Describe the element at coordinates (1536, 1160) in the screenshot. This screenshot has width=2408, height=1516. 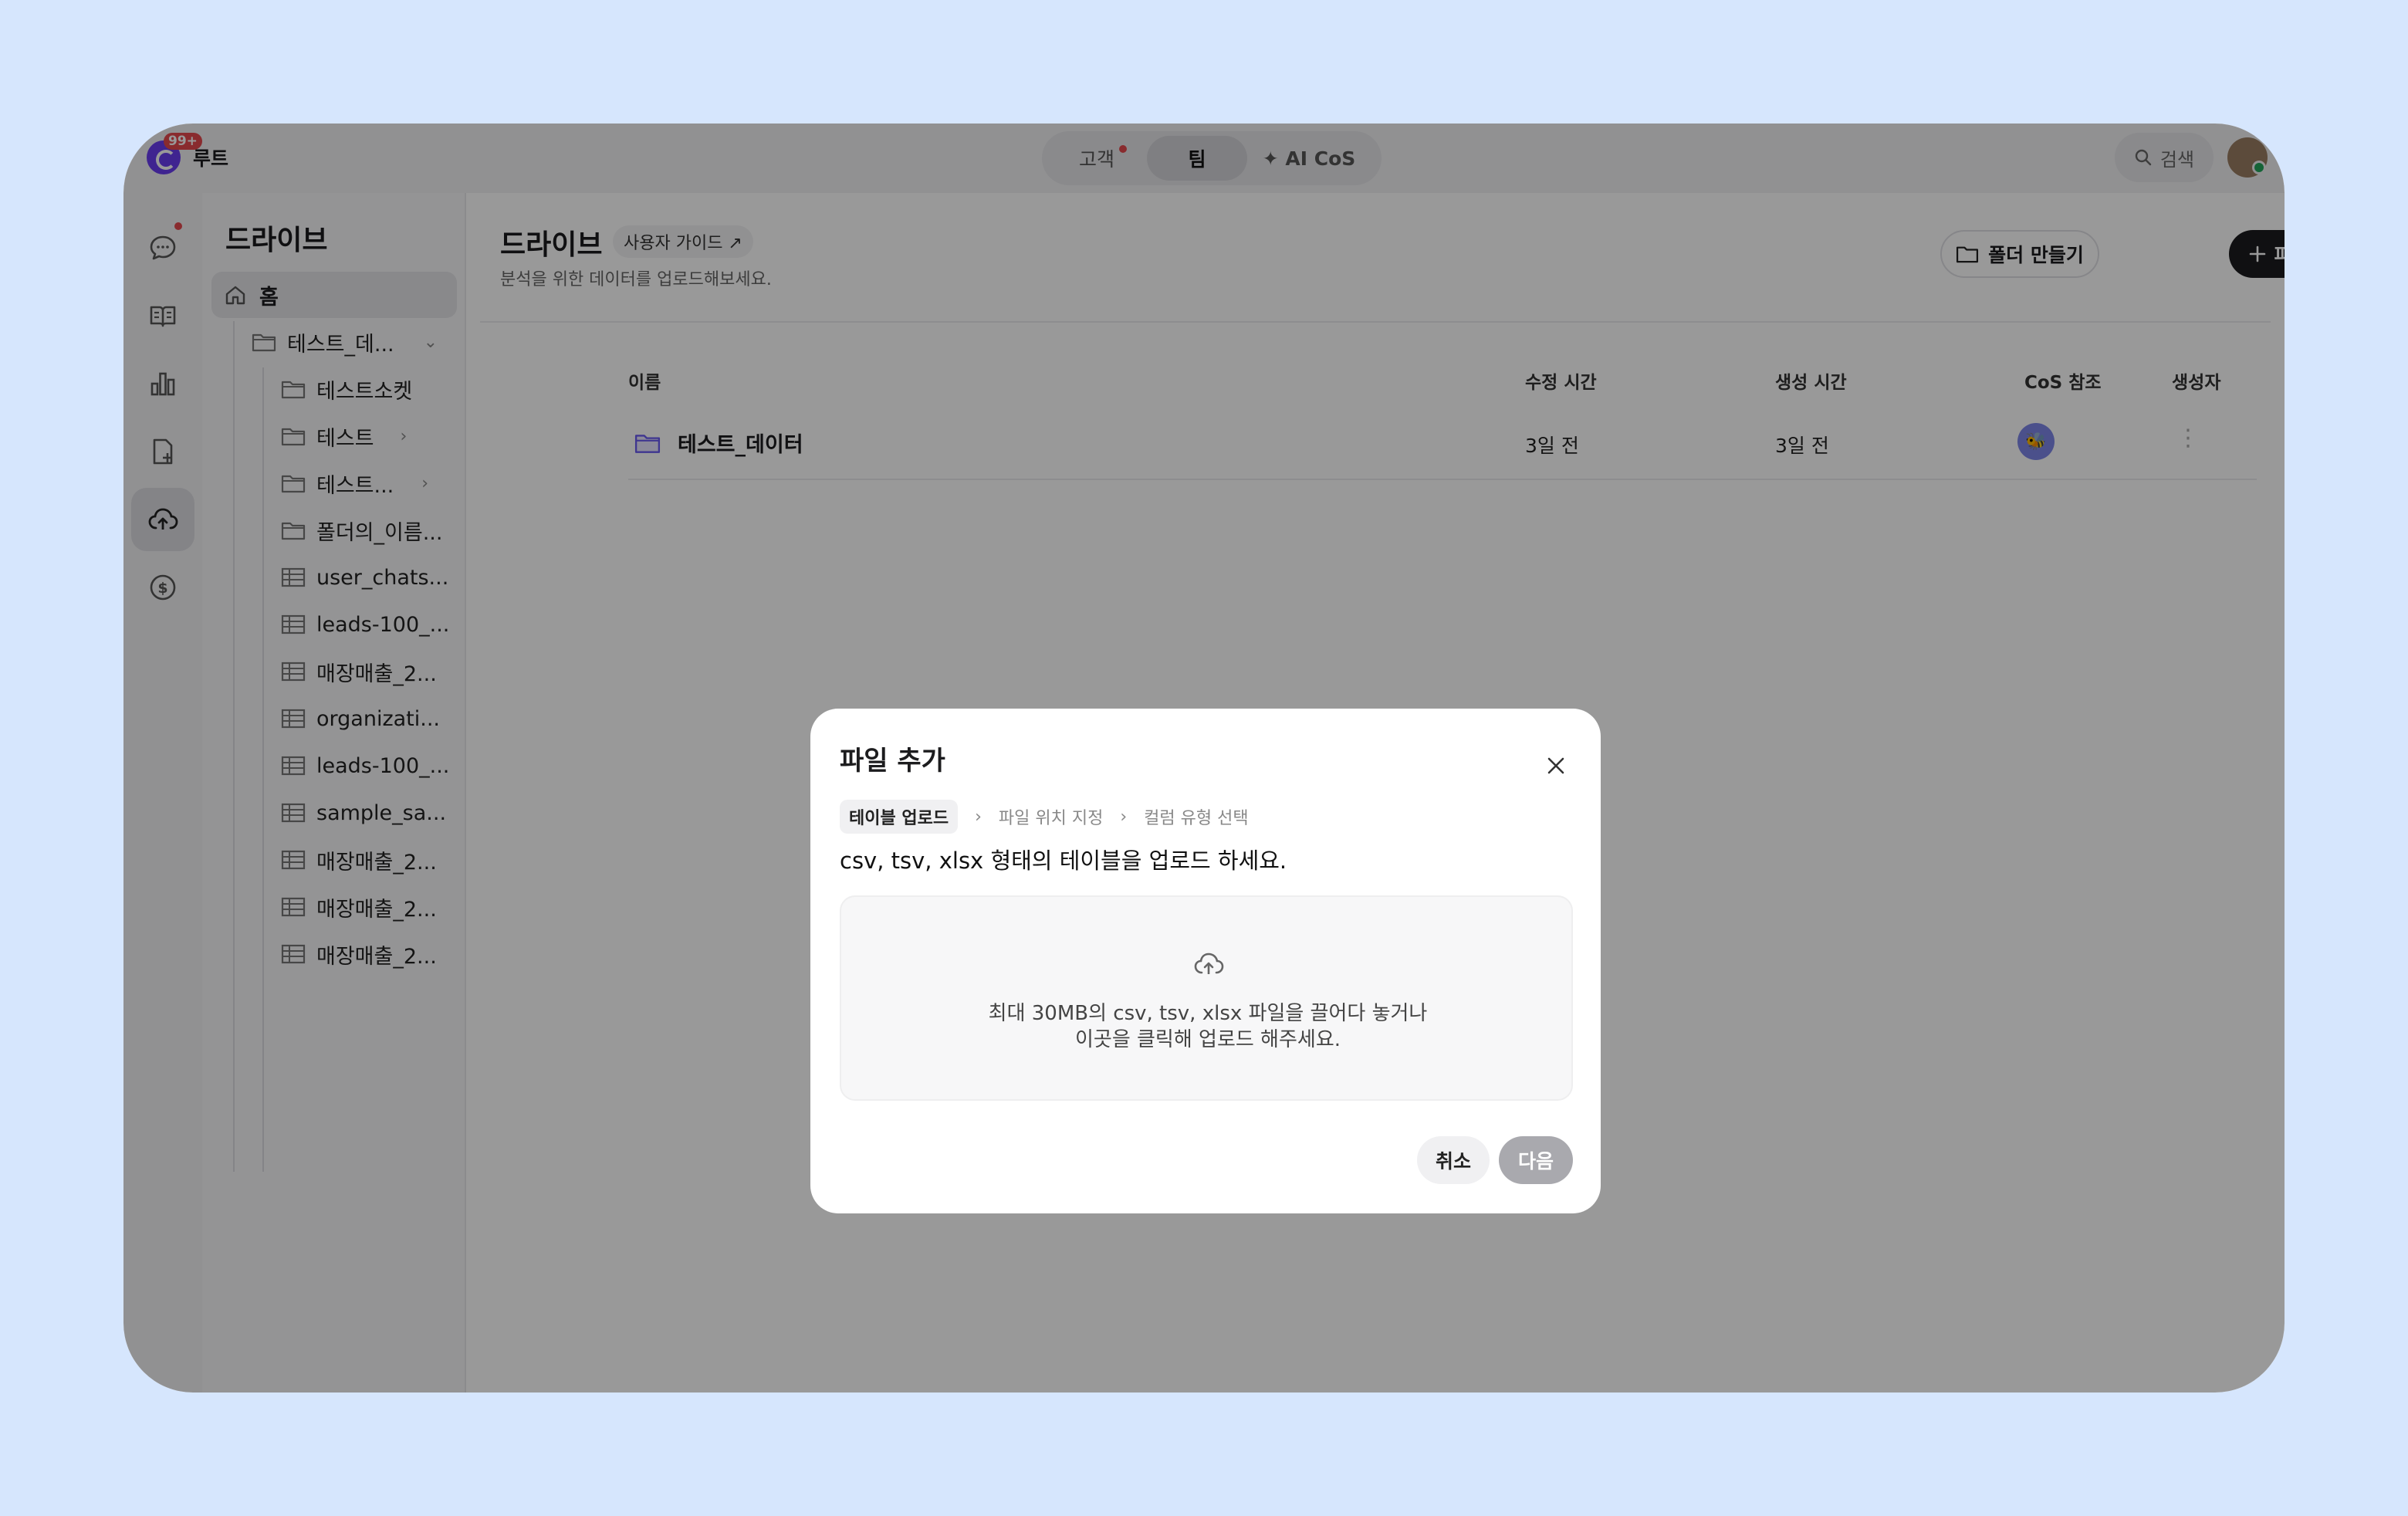
I see `next-button: 다음` at that location.